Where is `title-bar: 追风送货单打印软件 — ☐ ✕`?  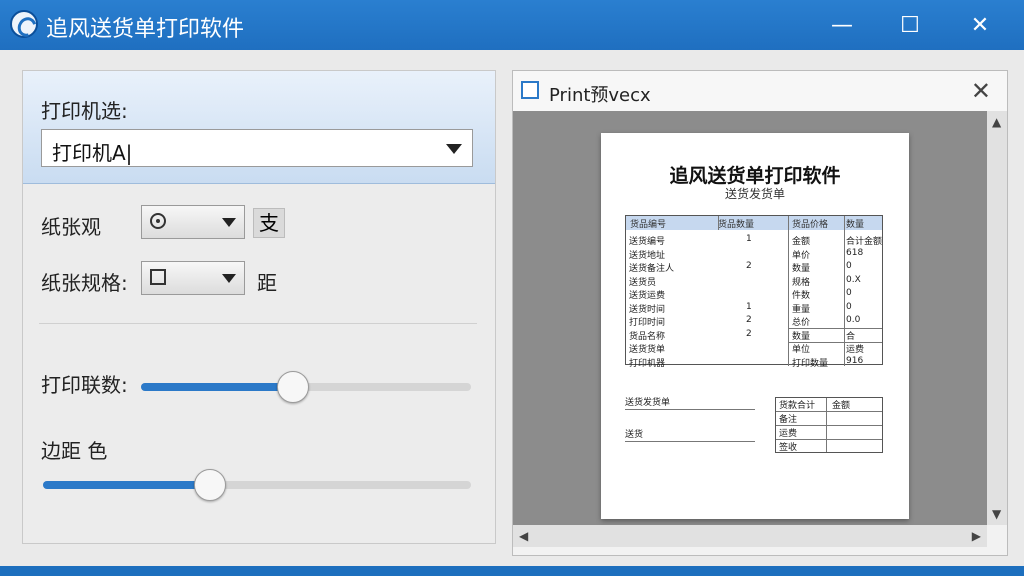
title-bar: 追风送货单打印软件 — ☐ ✕ is located at coordinates (512, 25).